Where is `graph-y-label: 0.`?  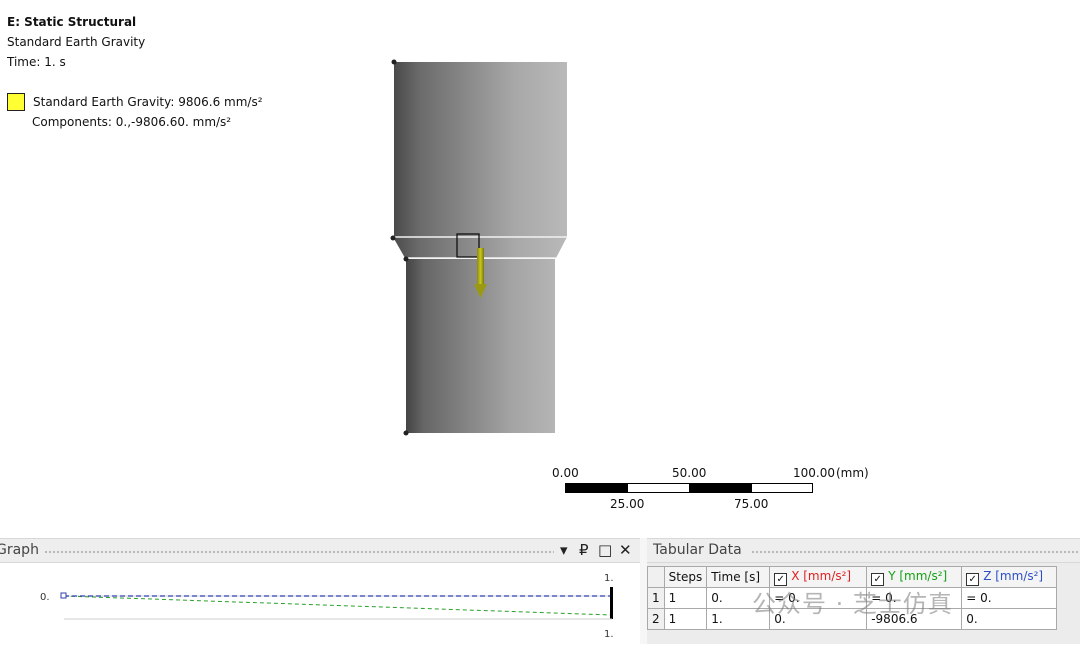
graph-y-label: 0. is located at coordinates (45, 597).